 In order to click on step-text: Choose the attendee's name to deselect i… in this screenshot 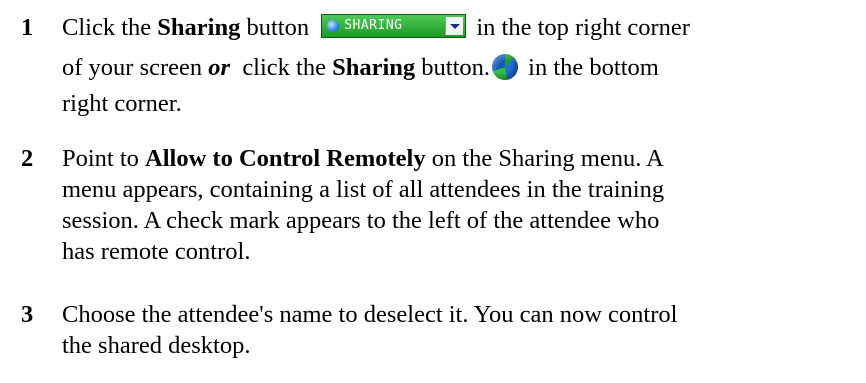, I will do `click(462, 330)`.